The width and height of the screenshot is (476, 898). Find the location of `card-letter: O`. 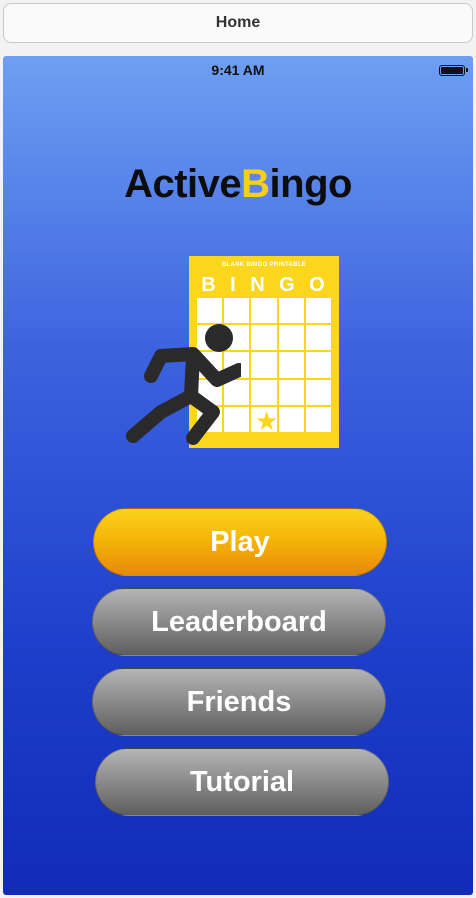

card-letter: O is located at coordinates (318, 285).